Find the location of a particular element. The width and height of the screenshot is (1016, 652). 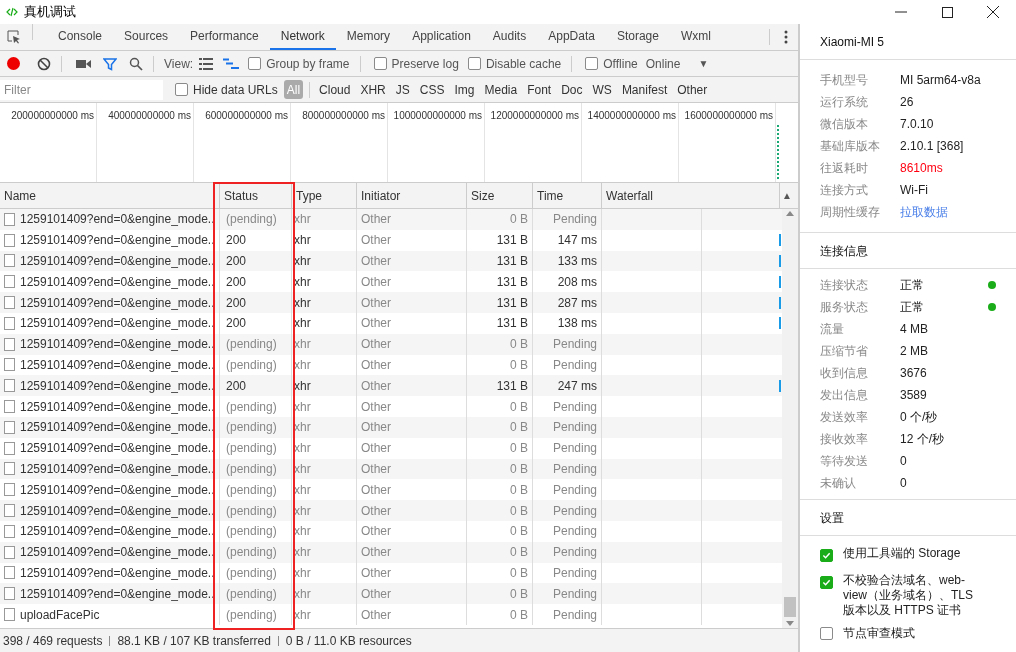

column-header: Status is located at coordinates (256, 195).